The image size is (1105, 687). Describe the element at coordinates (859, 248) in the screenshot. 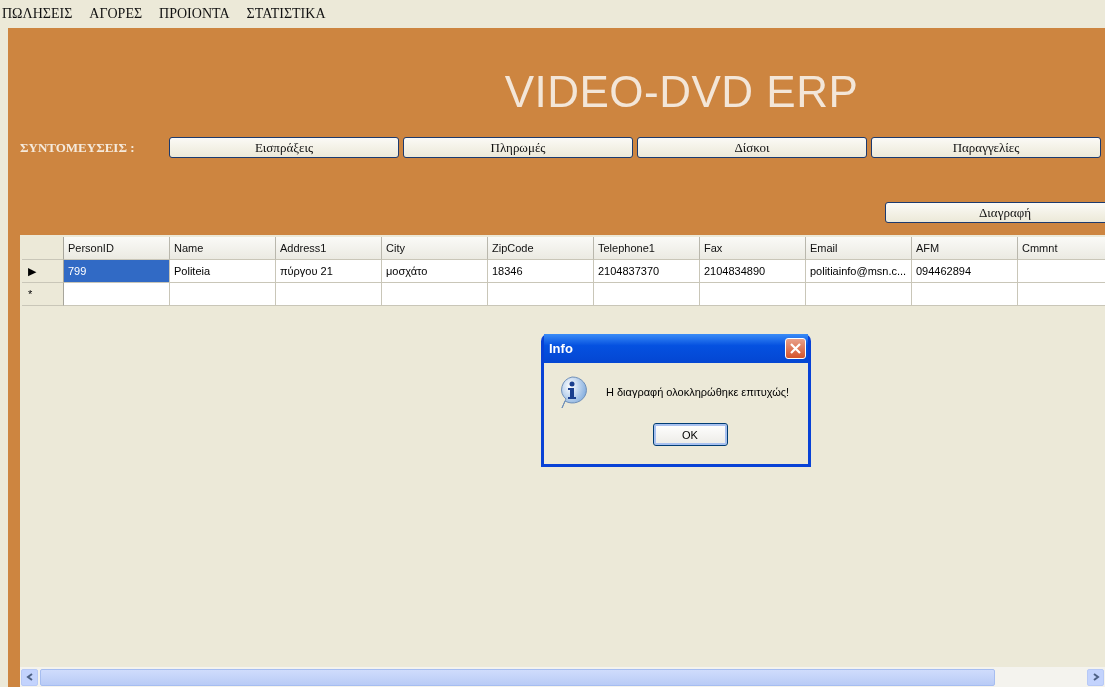

I see `column-header: Email` at that location.